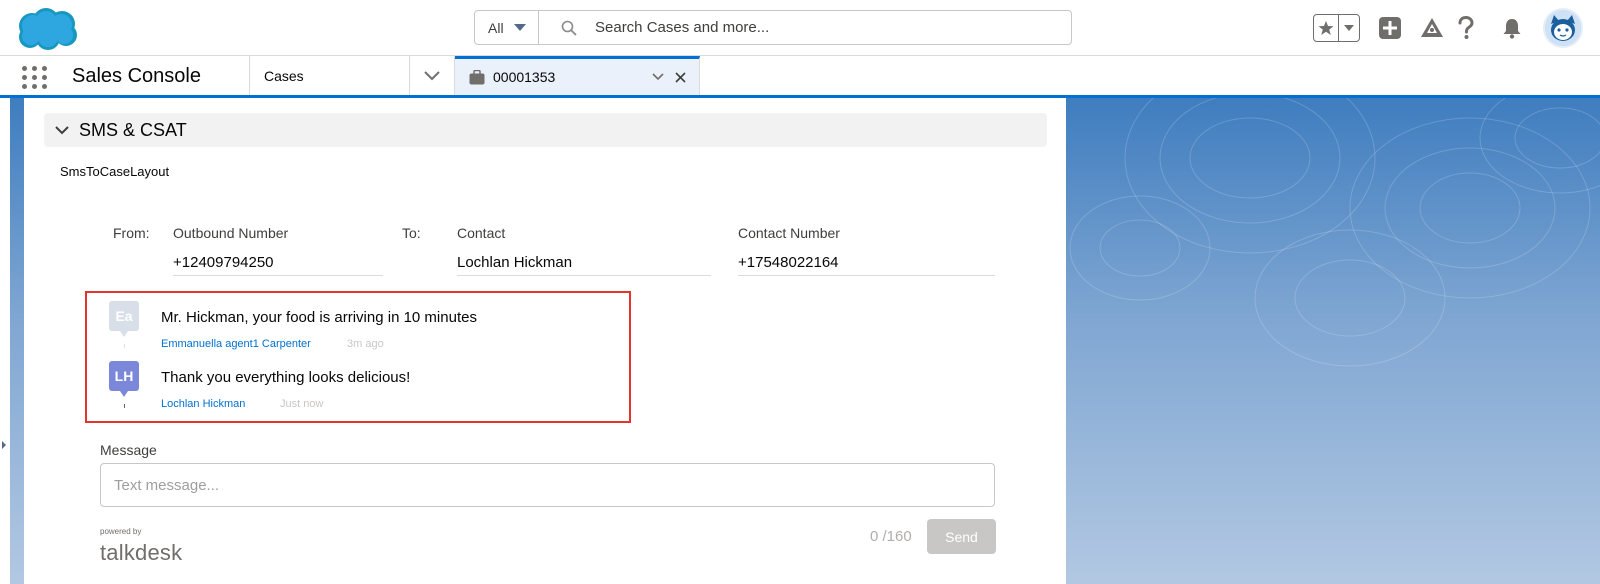 Image resolution: width=1600 pixels, height=584 pixels. I want to click on nav-menu-button, so click(432, 75).